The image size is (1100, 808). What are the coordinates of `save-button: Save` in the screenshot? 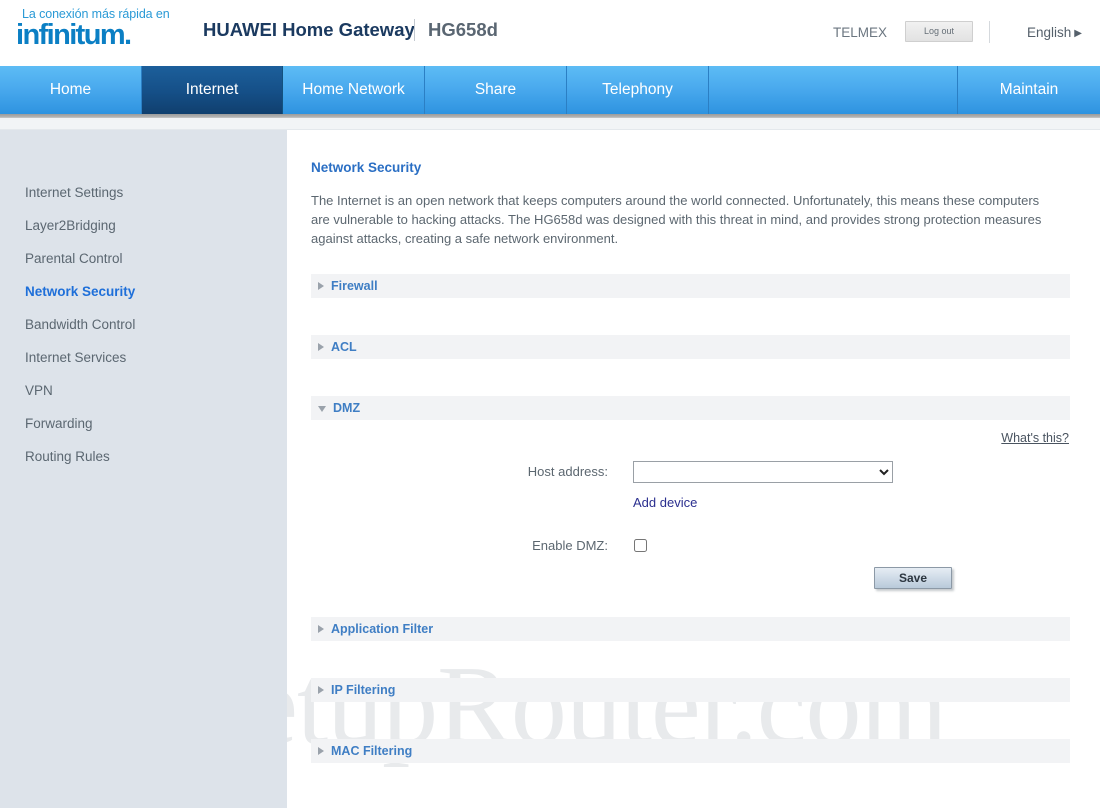 It's located at (913, 578).